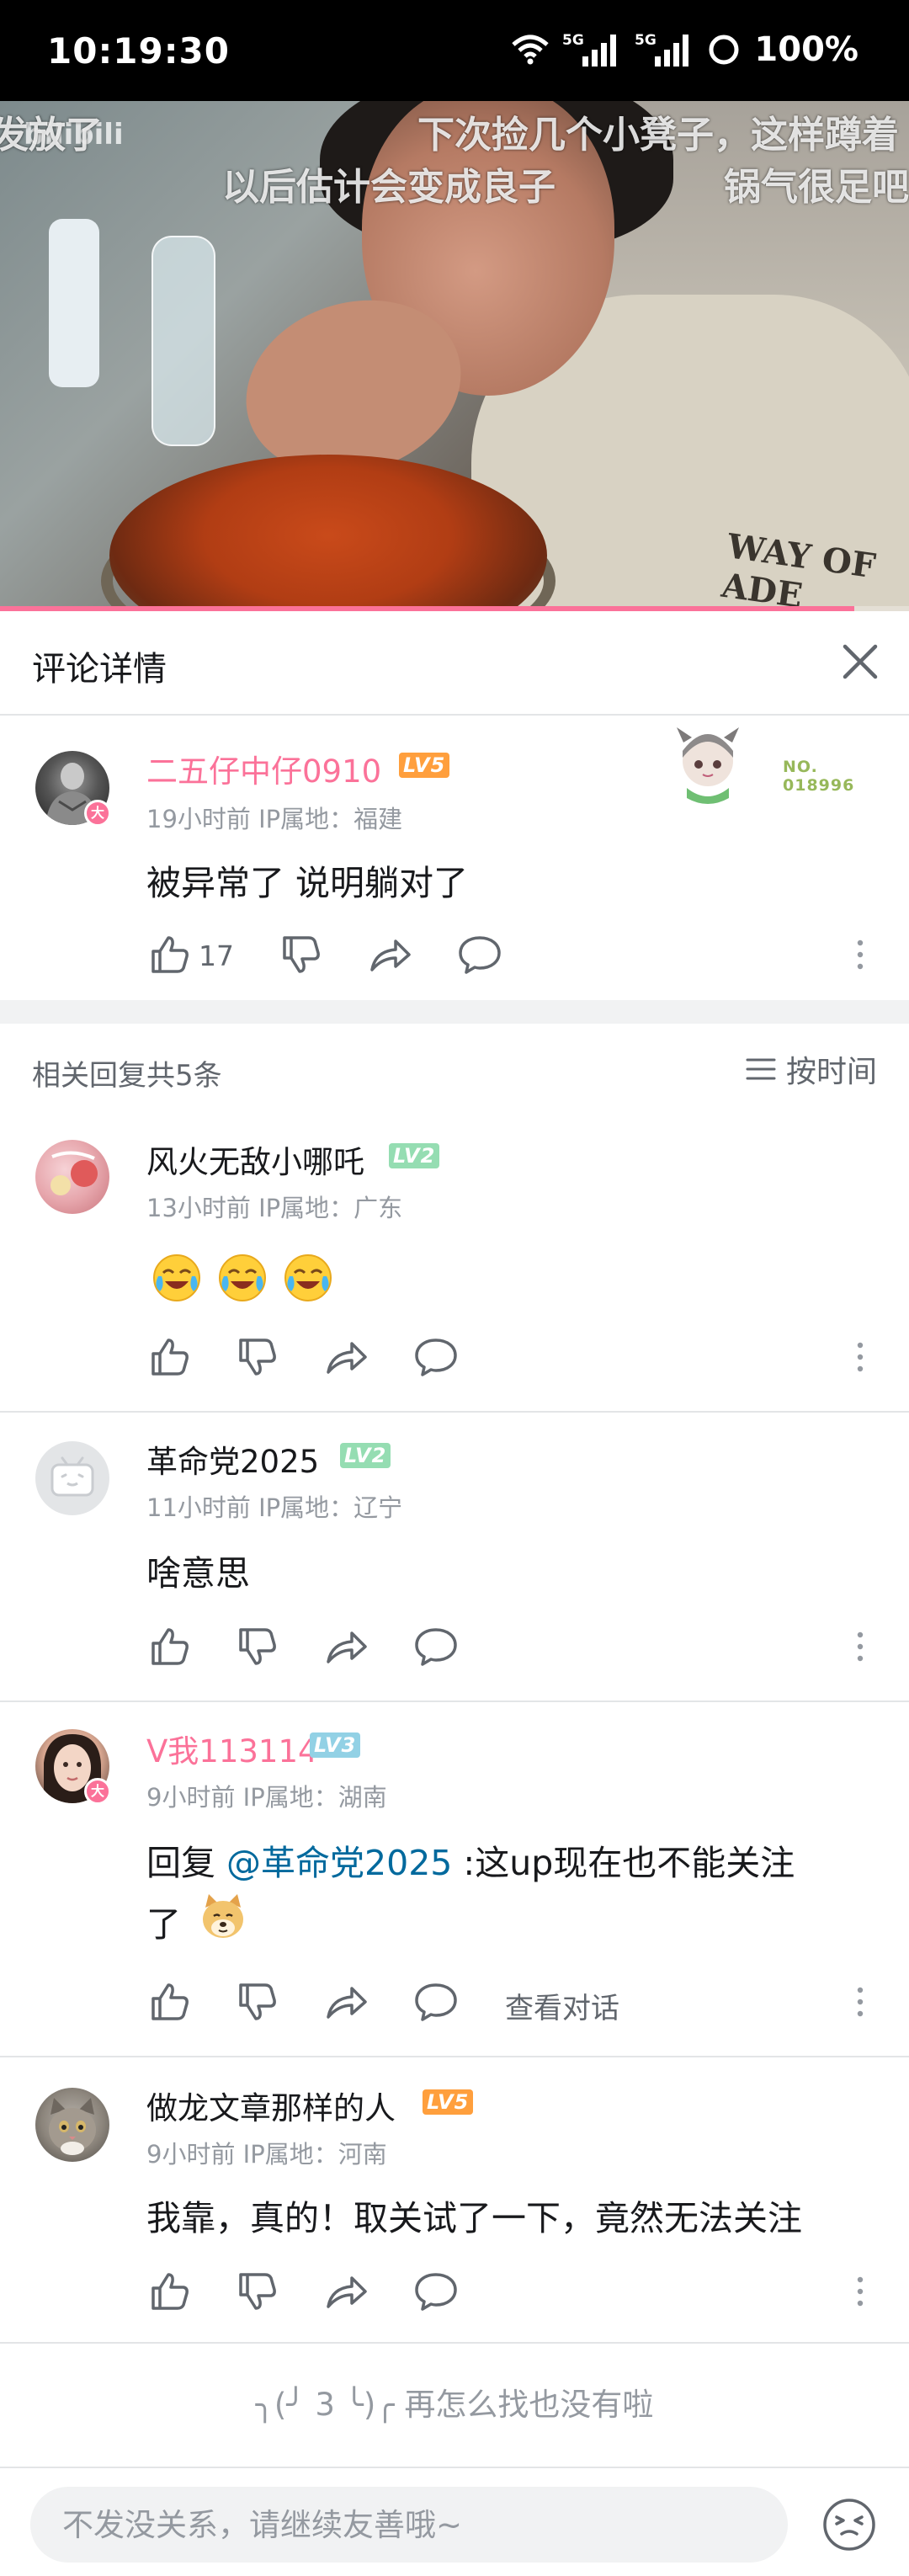  Describe the element at coordinates (800, 767) in the screenshot. I see `fan-medal-label: NO.` at that location.